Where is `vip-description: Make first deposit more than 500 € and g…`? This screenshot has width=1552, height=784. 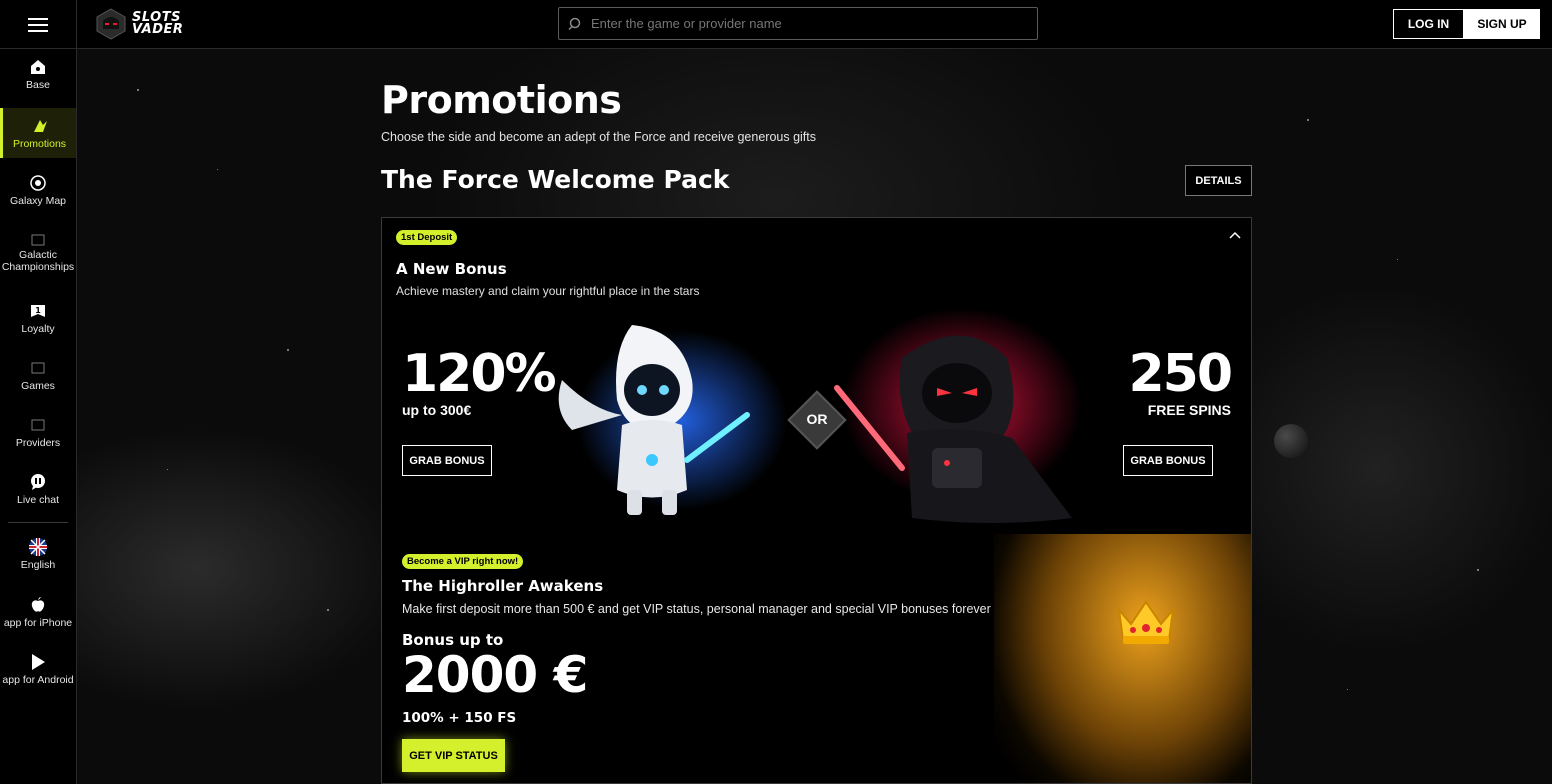 vip-description: Make first deposit more than 500 € and g… is located at coordinates (696, 609).